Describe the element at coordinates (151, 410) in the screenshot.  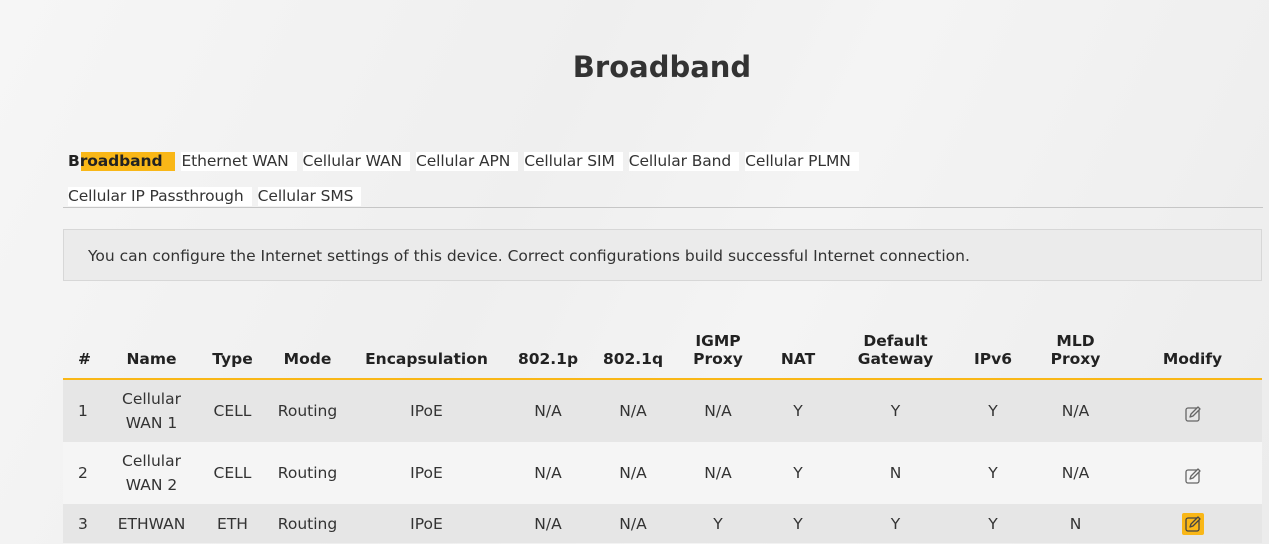
I see `cell-name: Cellular WAN 1` at that location.